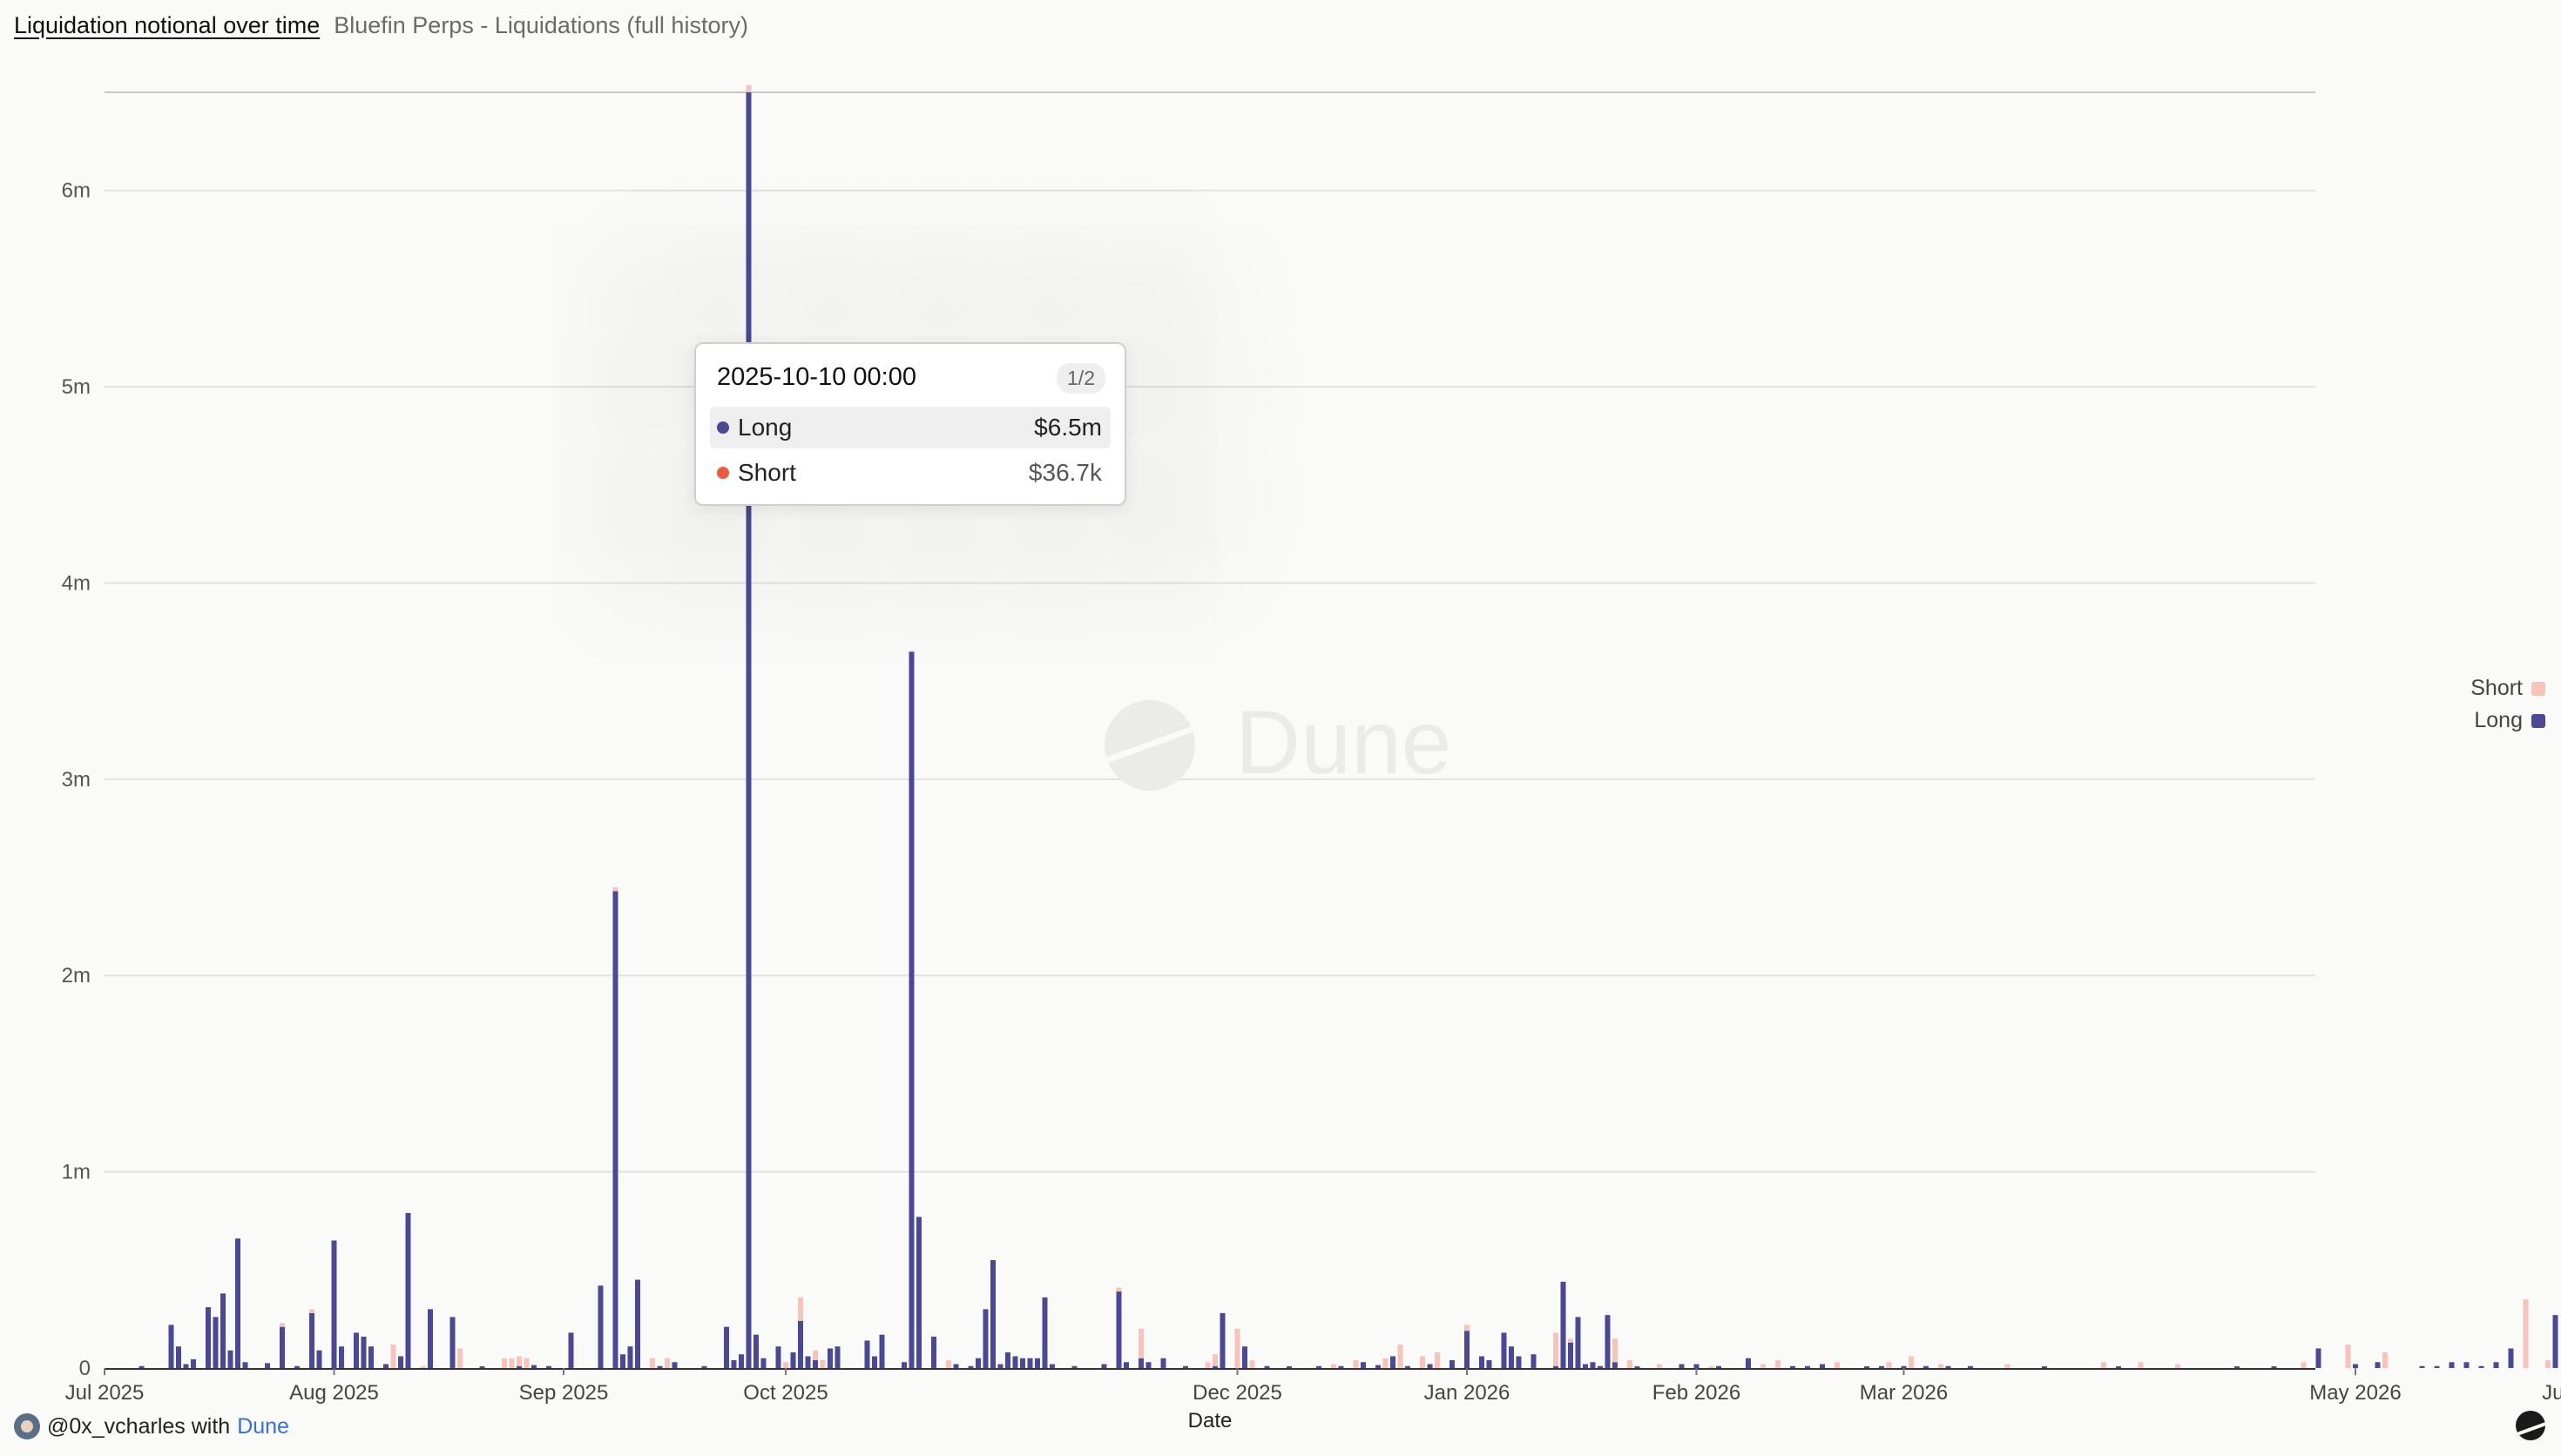 The image size is (2561, 1456). Describe the element at coordinates (138, 1426) in the screenshot. I see `footer-author: @0x_vcharles with` at that location.